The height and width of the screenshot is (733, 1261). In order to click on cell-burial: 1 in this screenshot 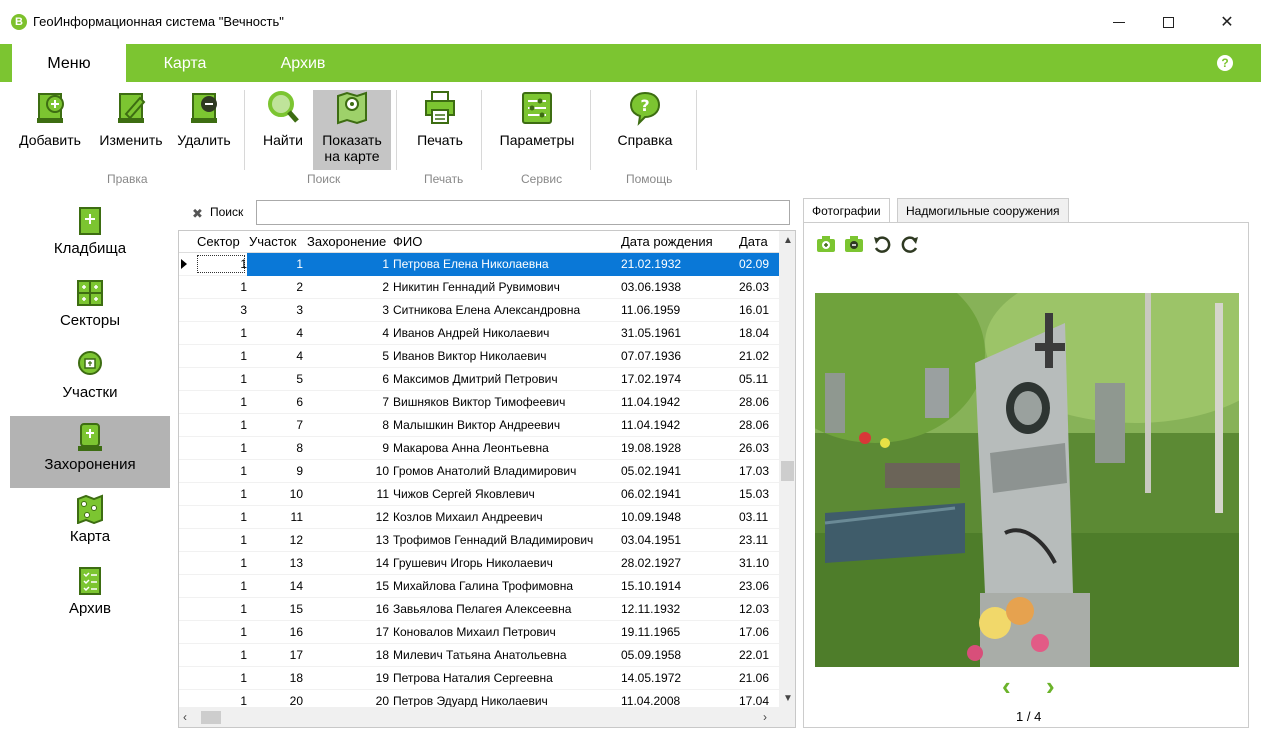, I will do `click(346, 264)`.